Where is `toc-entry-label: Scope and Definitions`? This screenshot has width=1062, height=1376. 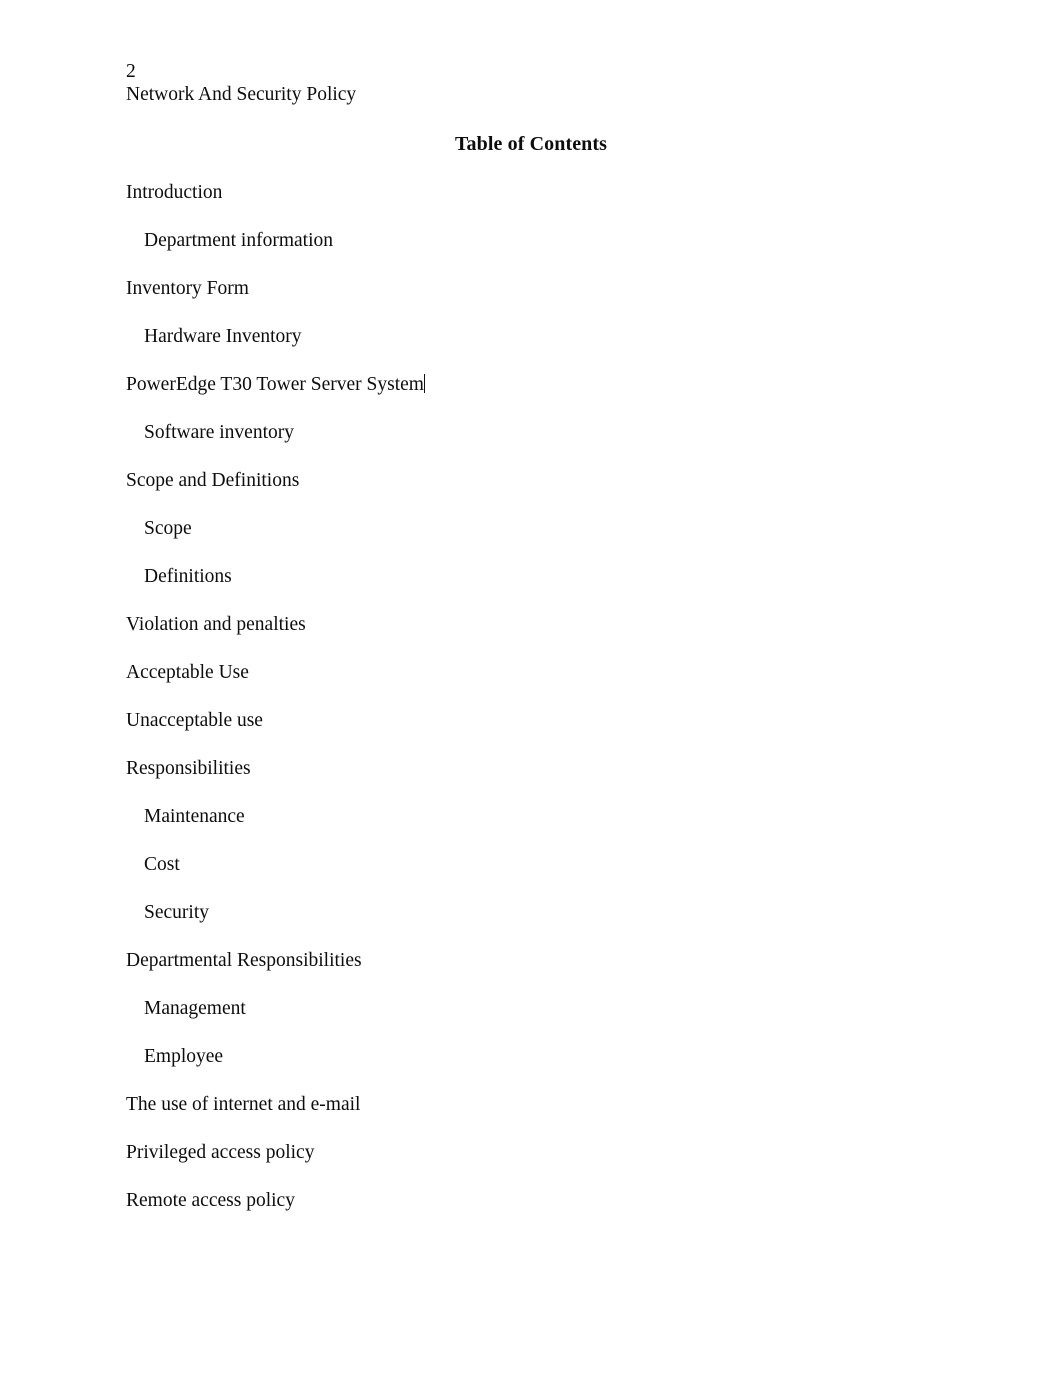
toc-entry-label: Scope and Definitions is located at coordinates (213, 480).